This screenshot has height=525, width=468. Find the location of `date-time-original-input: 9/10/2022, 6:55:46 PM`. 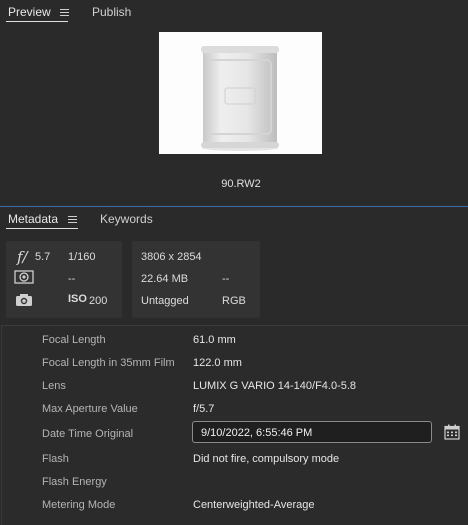

date-time-original-input: 9/10/2022, 6:55:46 PM is located at coordinates (312, 432).